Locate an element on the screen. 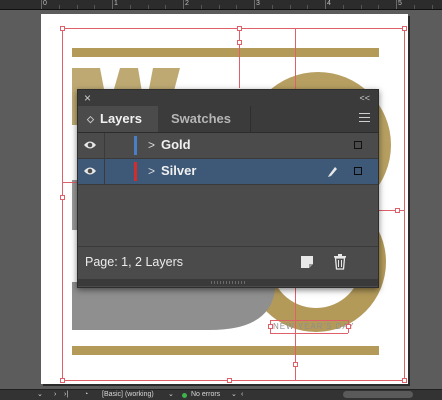 Image resolution: width=442 pixels, height=400 pixels. panel-footer: Page: 1, 2 Layers is located at coordinates (228, 263).